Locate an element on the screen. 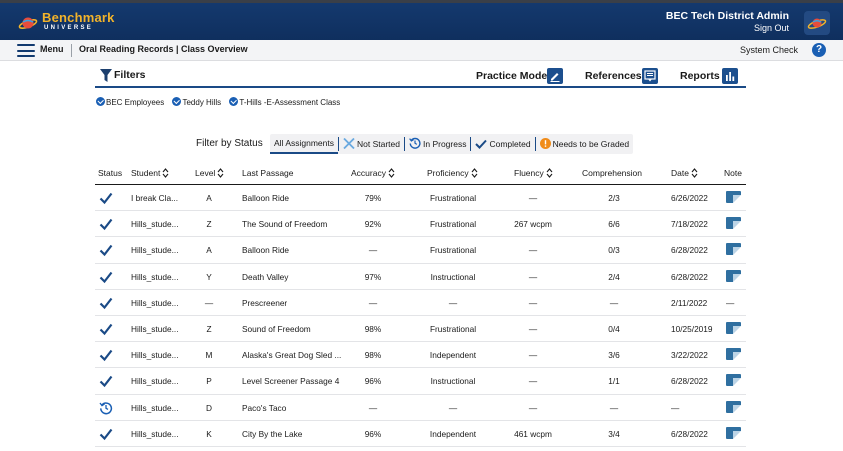 This screenshot has width=843, height=451. status-option-all: All Assignments is located at coordinates (304, 144).